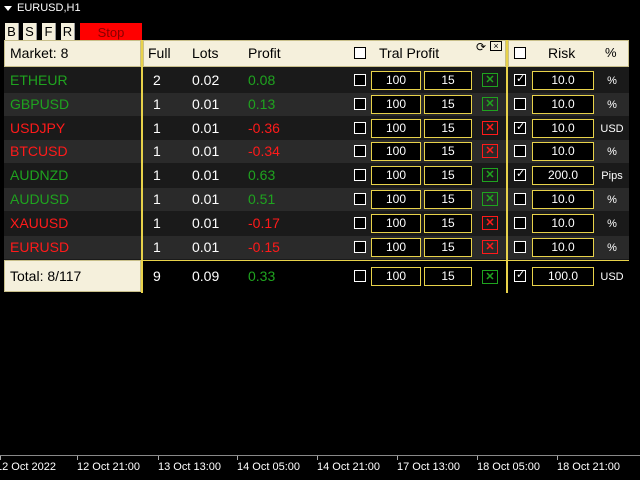 The image size is (640, 480). I want to click on tral-all-checkbox, so click(360, 53).